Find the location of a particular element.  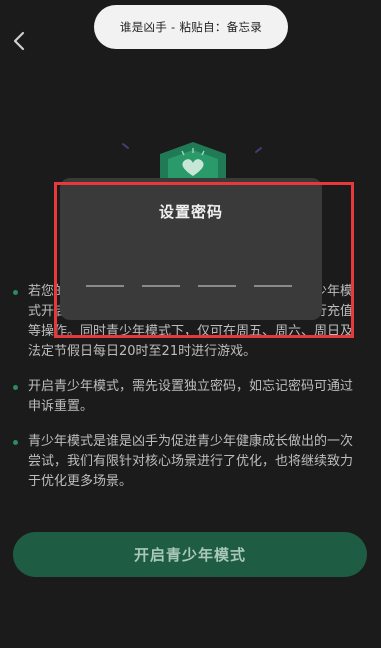

bullet-text: 开启青少年模式，需先设置独立密码，如忘记密码可通过申诉重置。 is located at coordinates (191, 396).